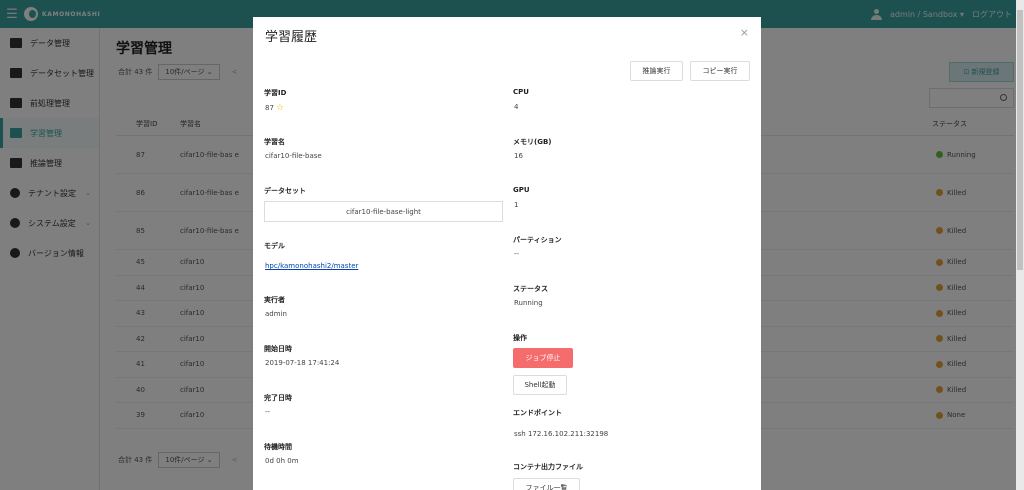 Image resolution: width=1024 pixels, height=490 pixels. What do you see at coordinates (543, 358) in the screenshot?
I see `stop-job-button: ジョブ停止` at bounding box center [543, 358].